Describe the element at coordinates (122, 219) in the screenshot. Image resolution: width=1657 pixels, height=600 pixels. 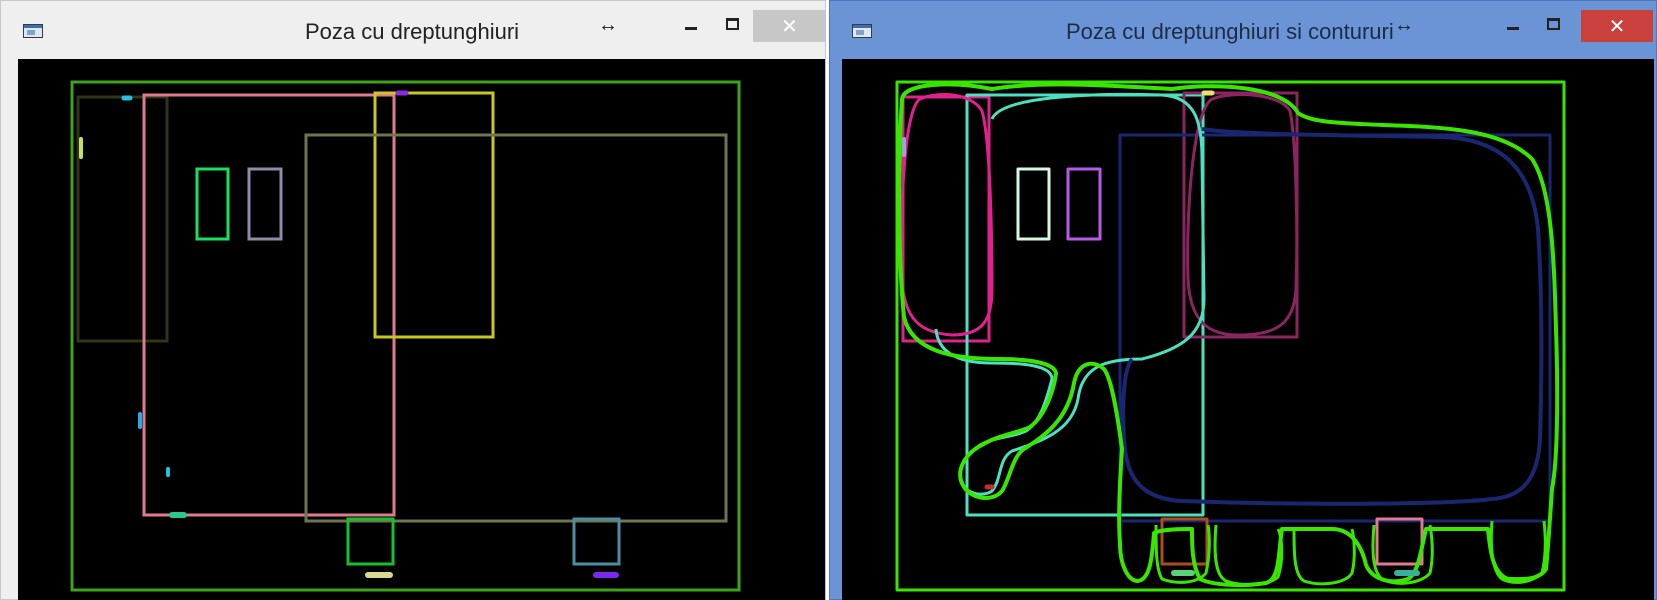
I see `bounding-rect-dark` at that location.